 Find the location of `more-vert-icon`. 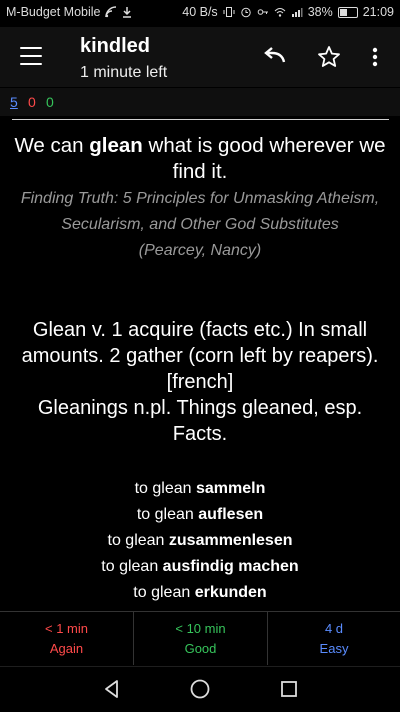

more-vert-icon is located at coordinates (375, 57).